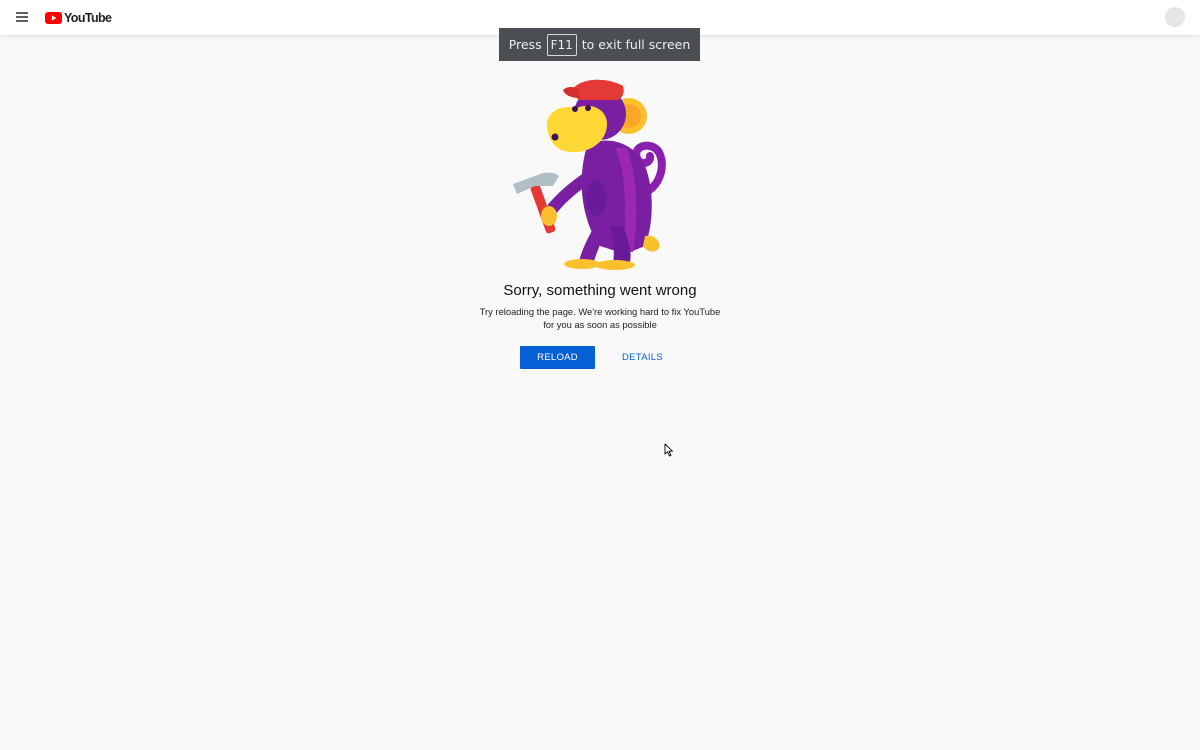  What do you see at coordinates (525, 44) in the screenshot?
I see `banner-text-before: Press` at bounding box center [525, 44].